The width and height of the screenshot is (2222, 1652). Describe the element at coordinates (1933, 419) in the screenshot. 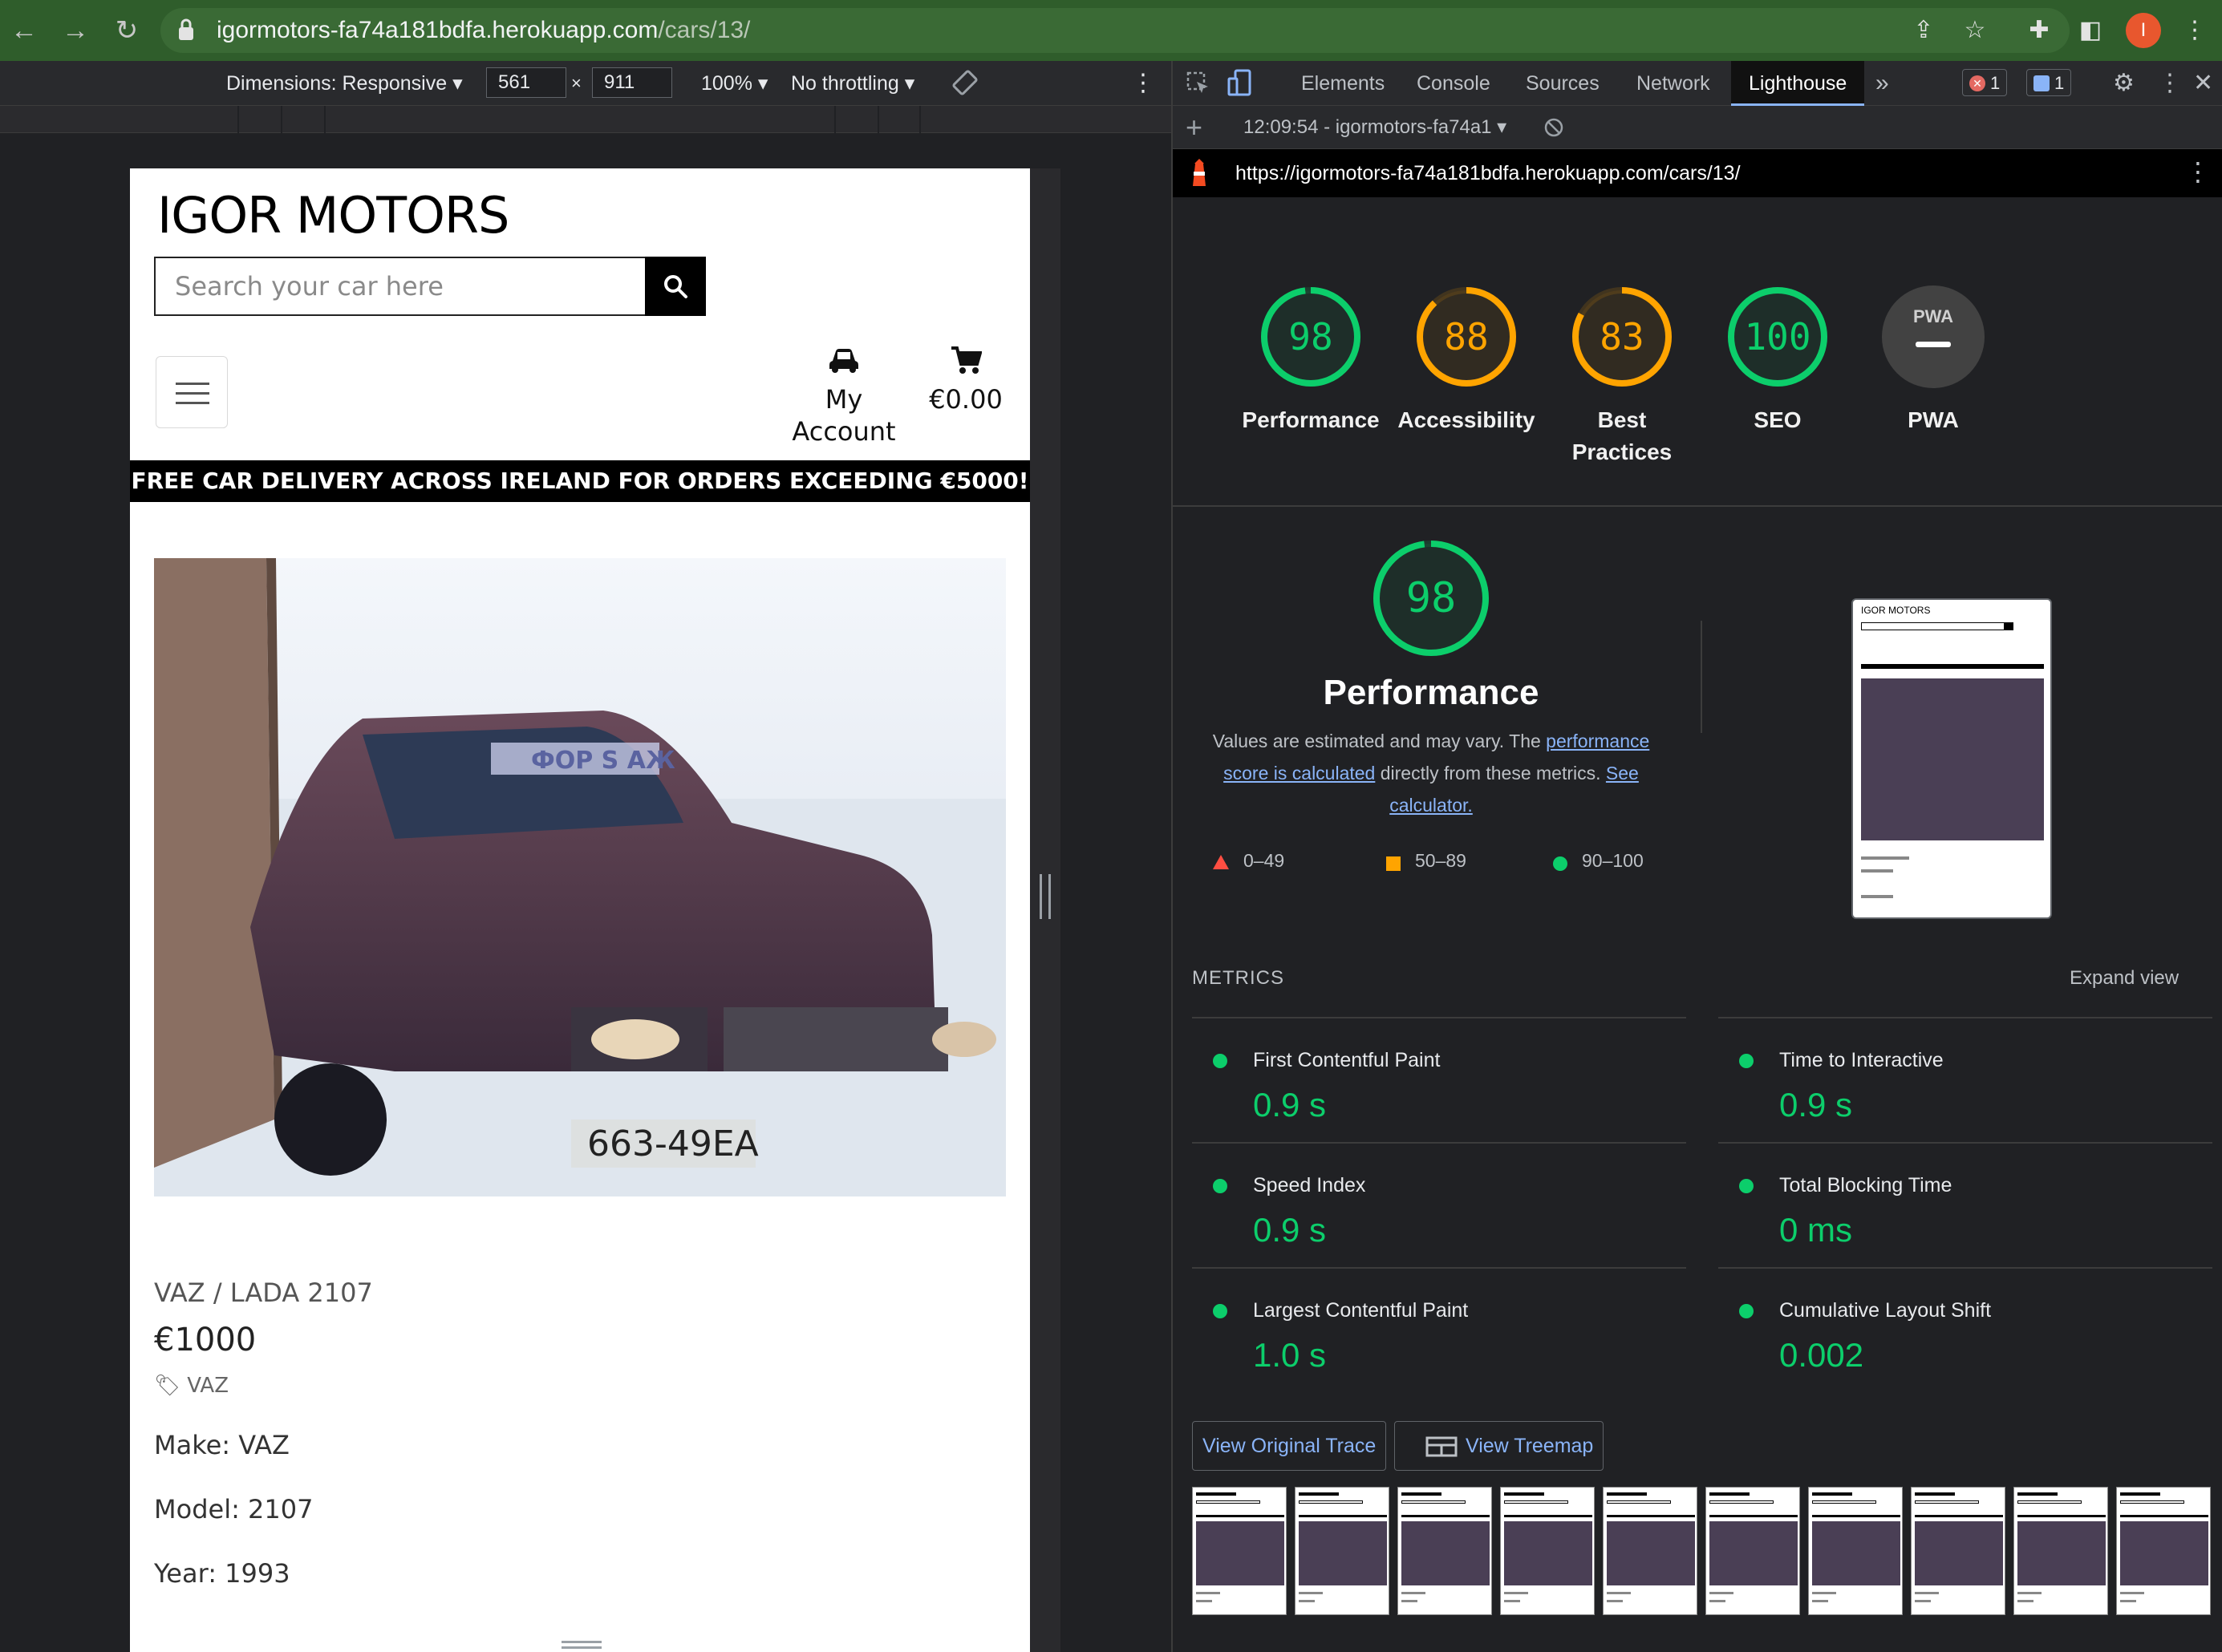

I see `gauge-label: PWA` at that location.